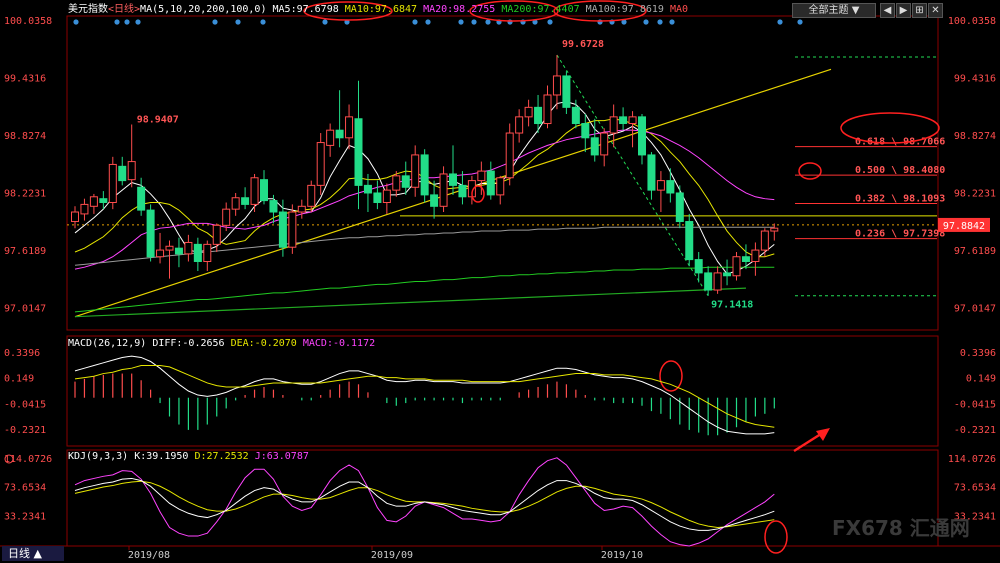 The image size is (1000, 563). What do you see at coordinates (221, 456) in the screenshot?
I see `kdj-d-value: D:27.2532` at bounding box center [221, 456].